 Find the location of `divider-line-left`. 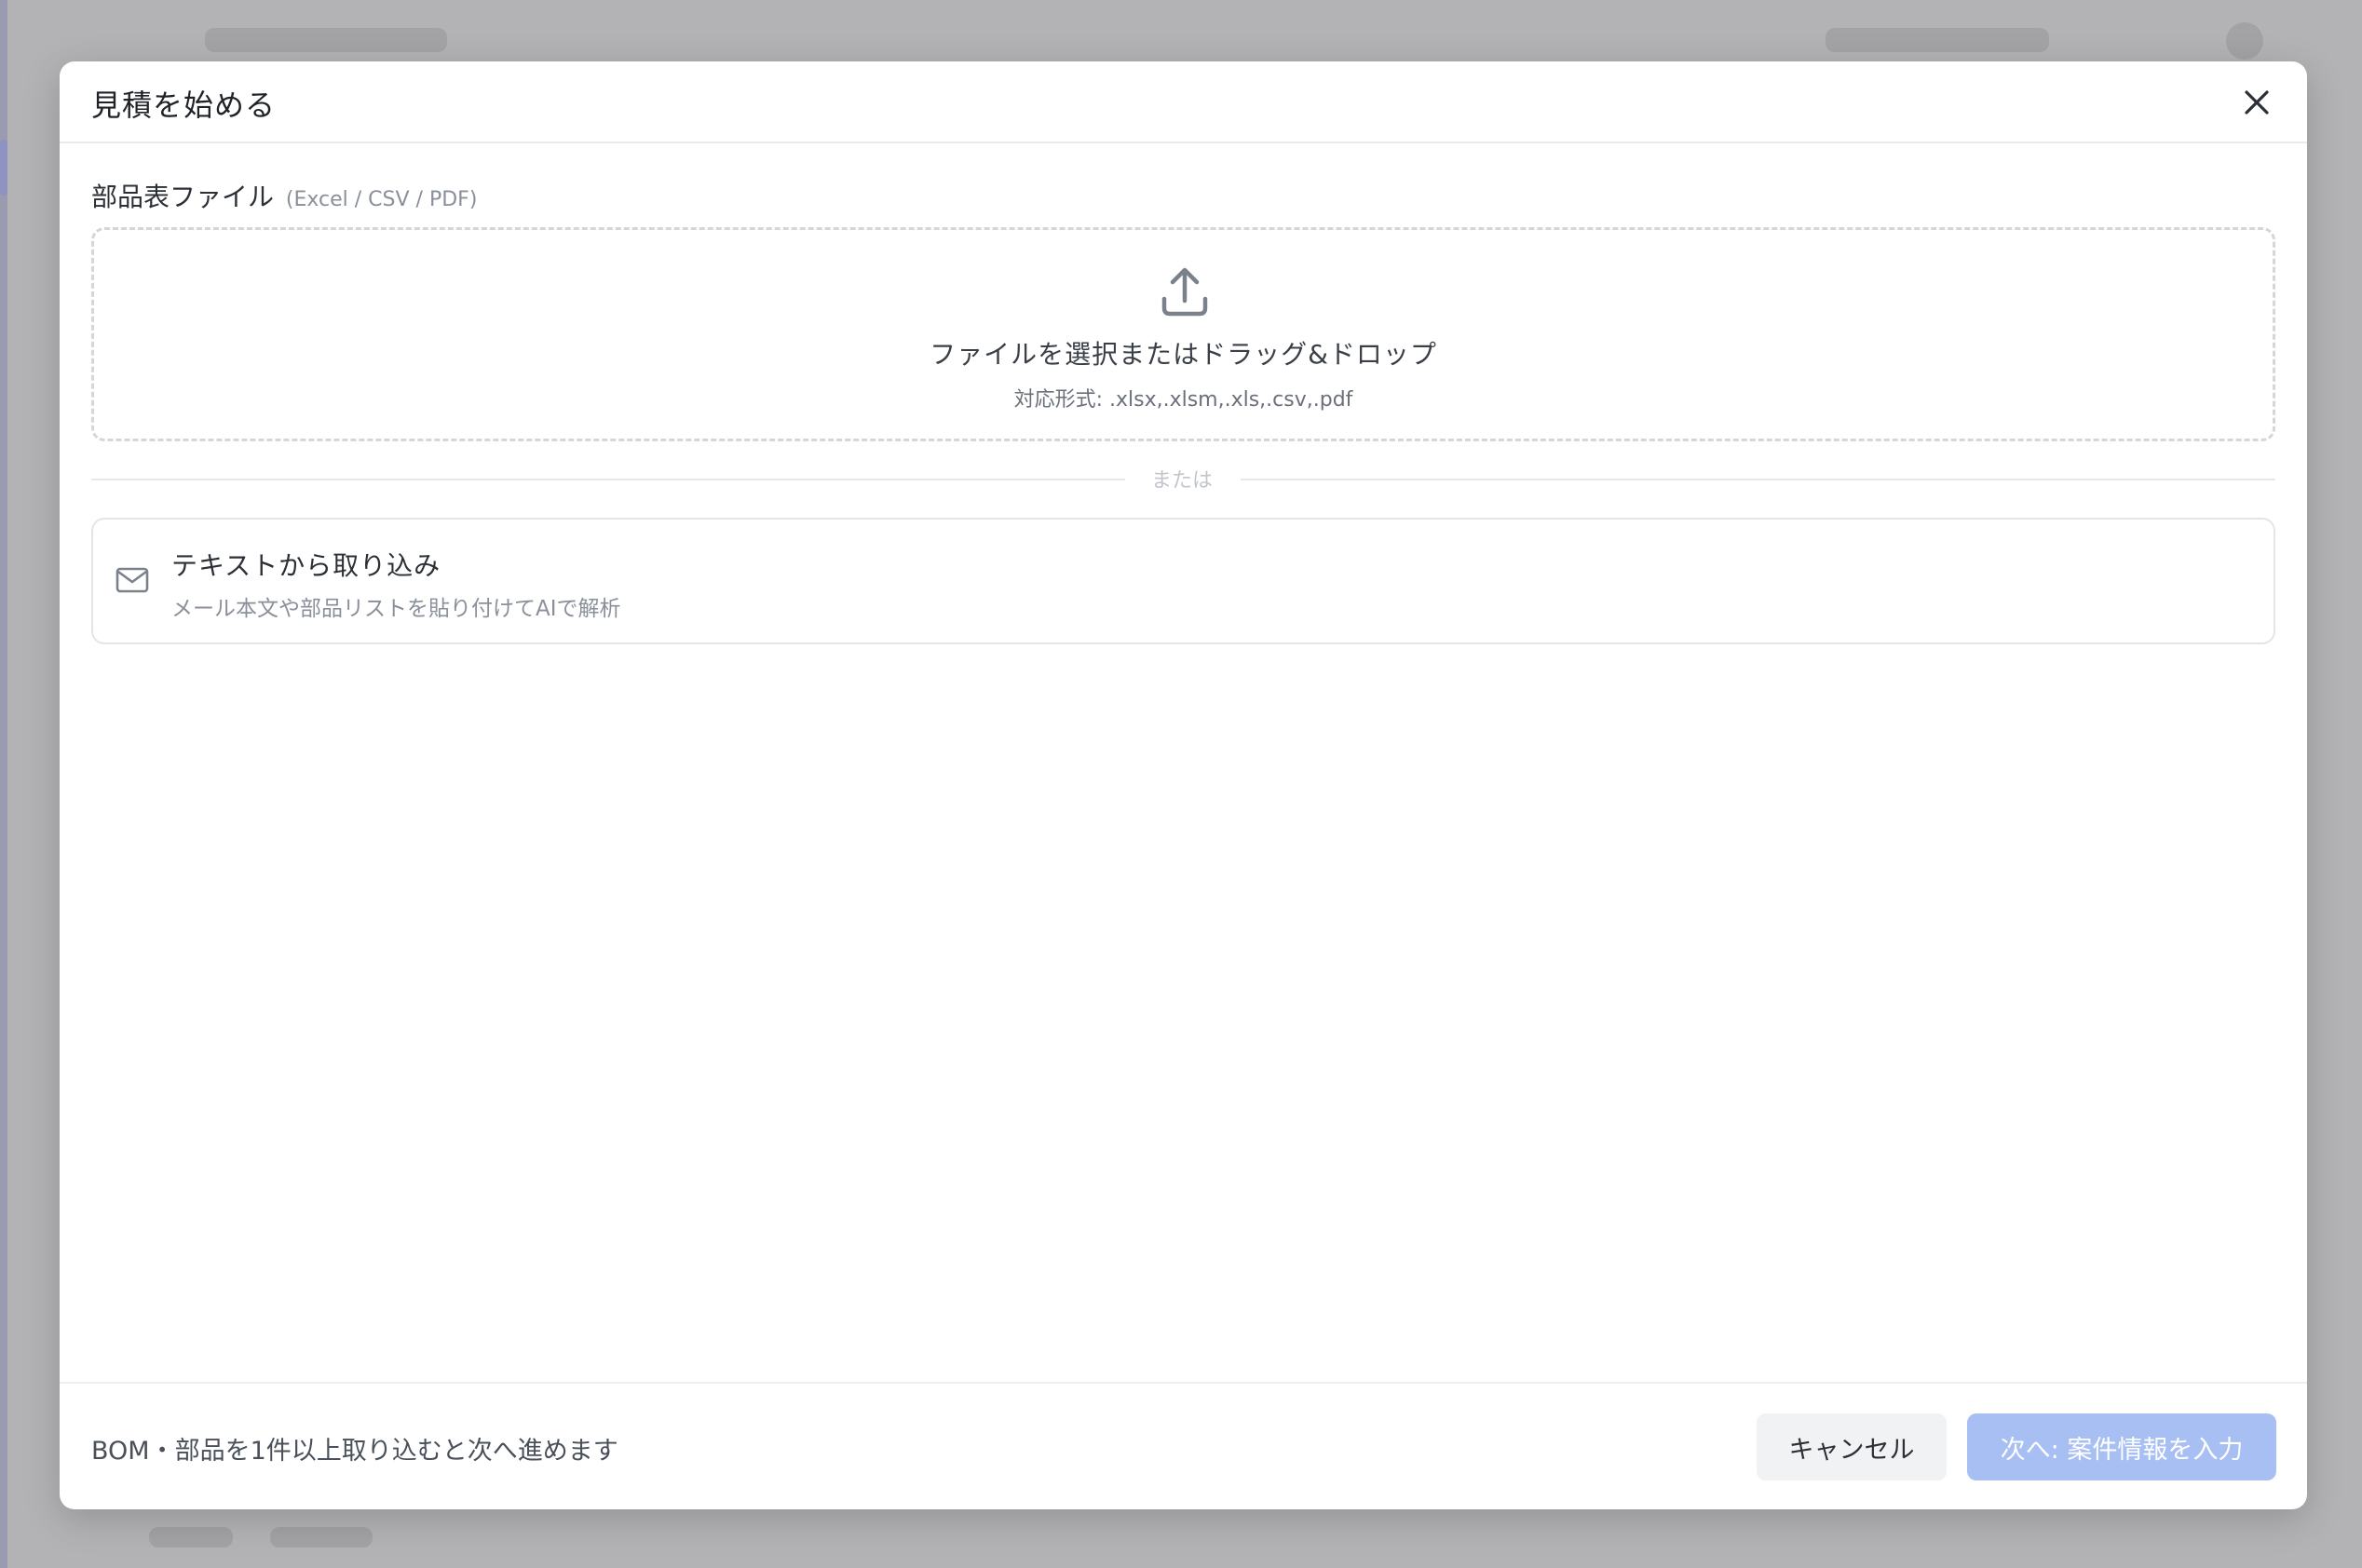

divider-line-left is located at coordinates (608, 480).